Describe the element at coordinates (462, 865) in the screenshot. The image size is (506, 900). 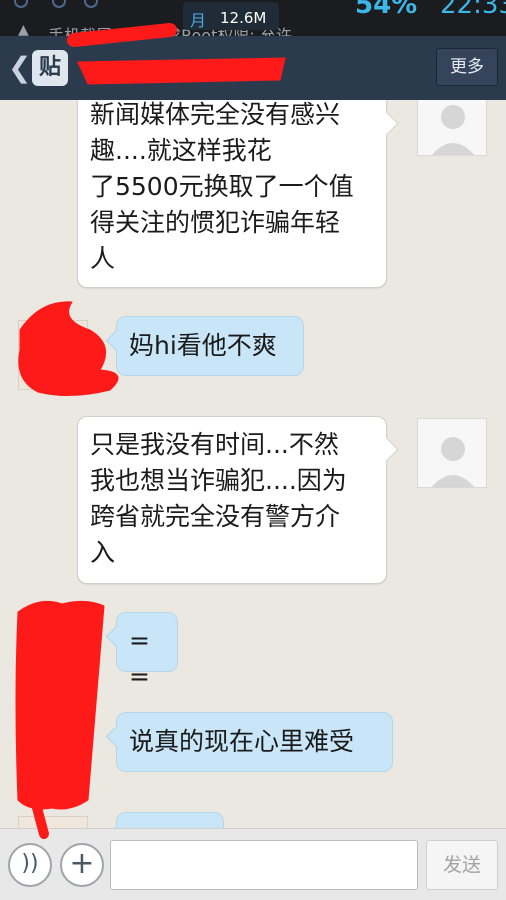
I see `send-button: 发送` at that location.